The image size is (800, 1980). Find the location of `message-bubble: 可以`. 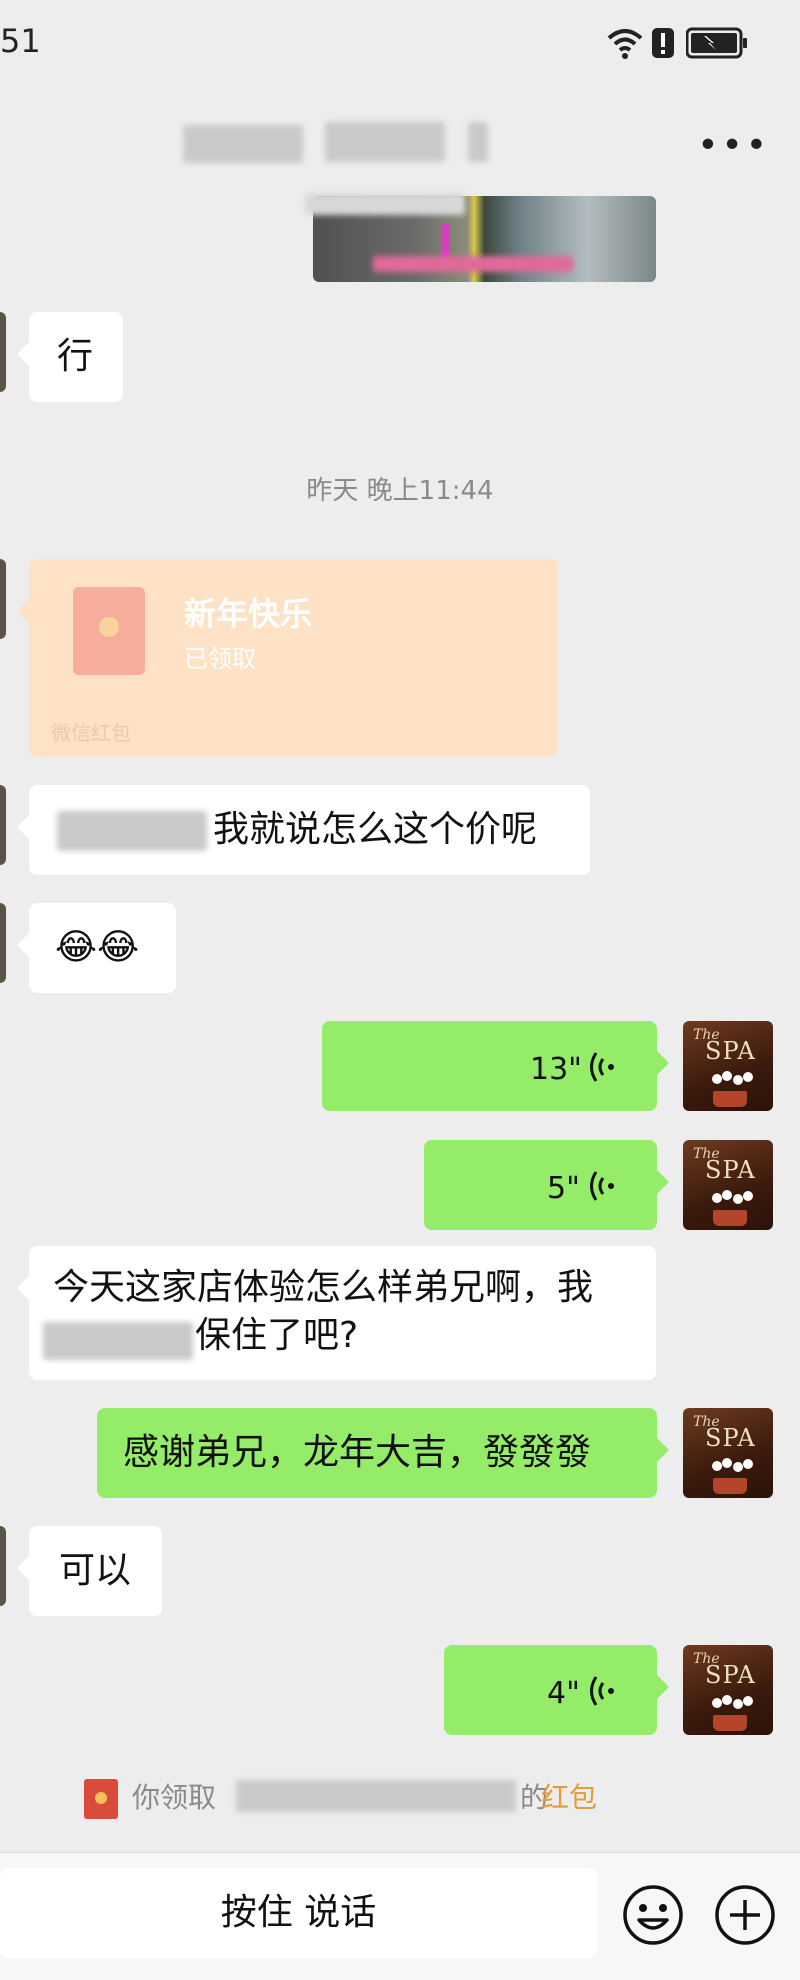

message-bubble: 可以 is located at coordinates (89, 1571).